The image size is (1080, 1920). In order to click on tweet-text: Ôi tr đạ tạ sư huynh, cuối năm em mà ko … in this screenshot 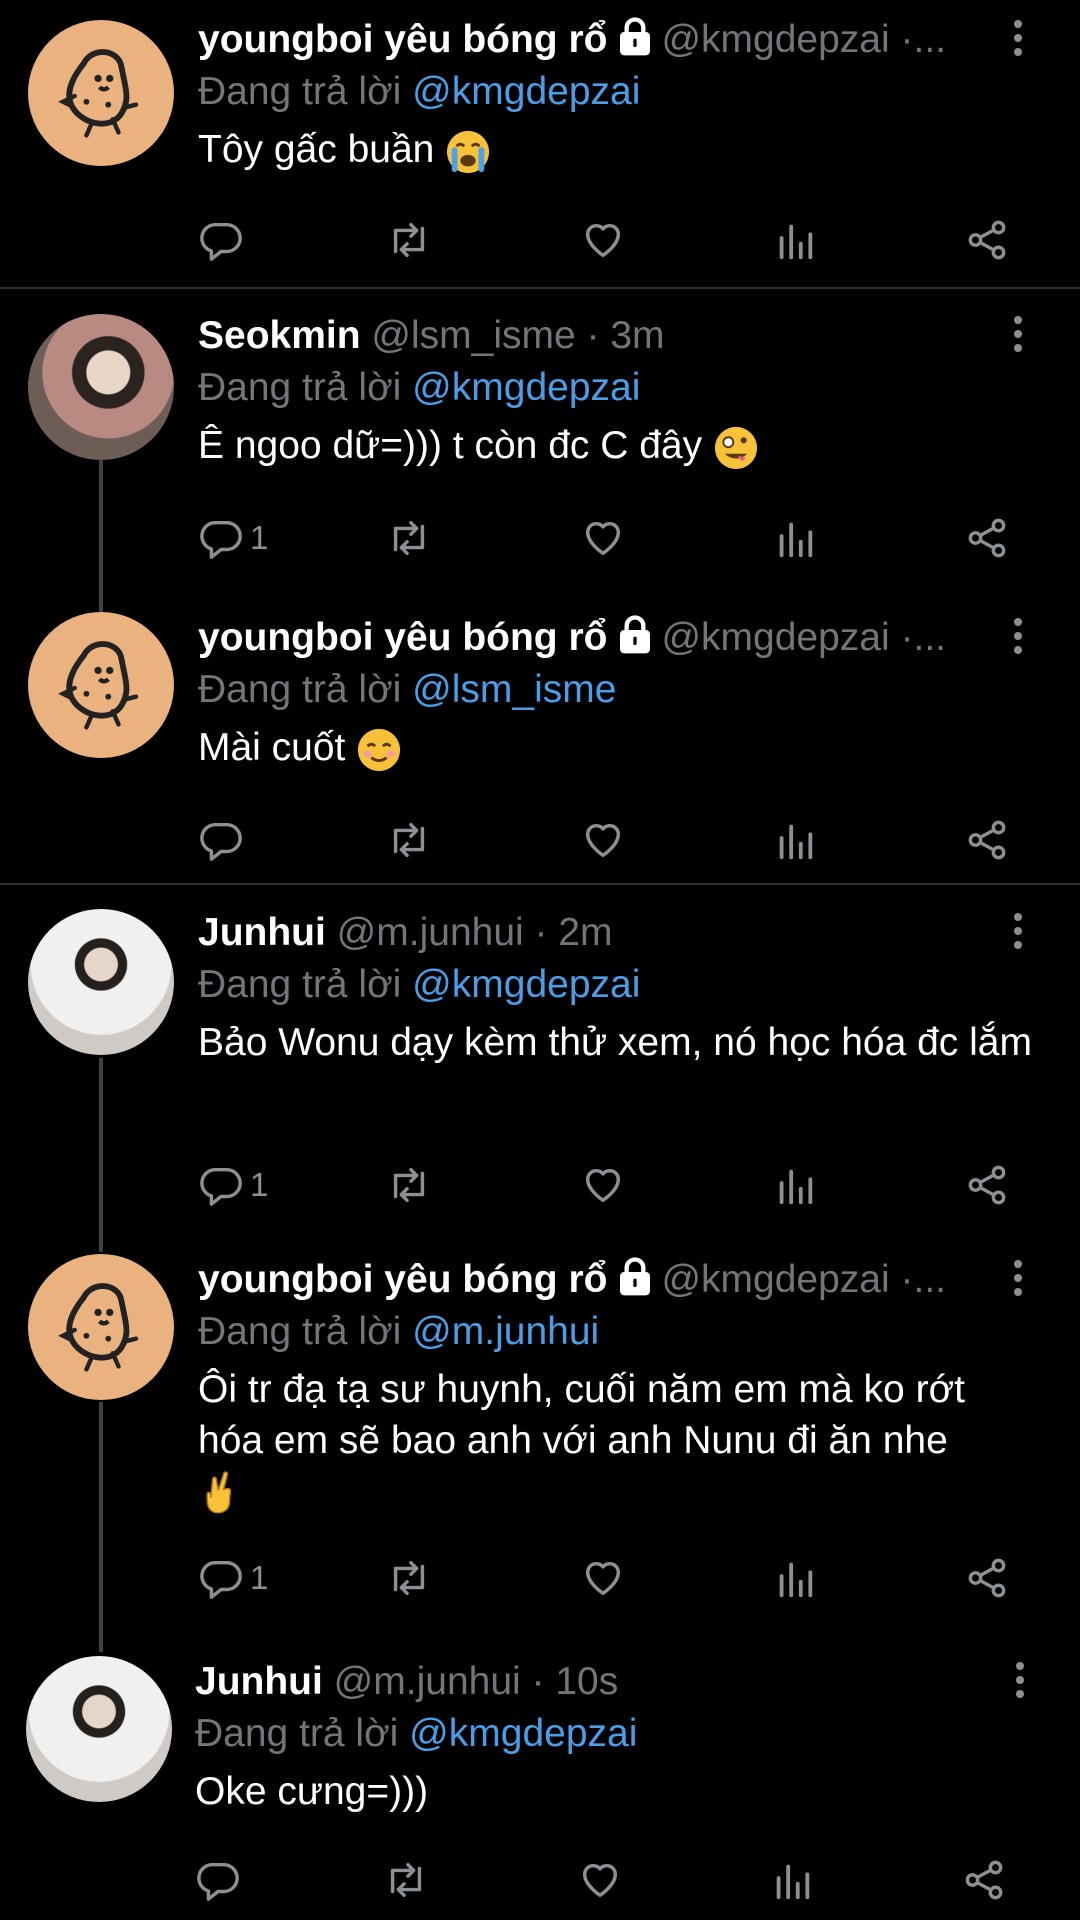, I will do `click(619, 1440)`.